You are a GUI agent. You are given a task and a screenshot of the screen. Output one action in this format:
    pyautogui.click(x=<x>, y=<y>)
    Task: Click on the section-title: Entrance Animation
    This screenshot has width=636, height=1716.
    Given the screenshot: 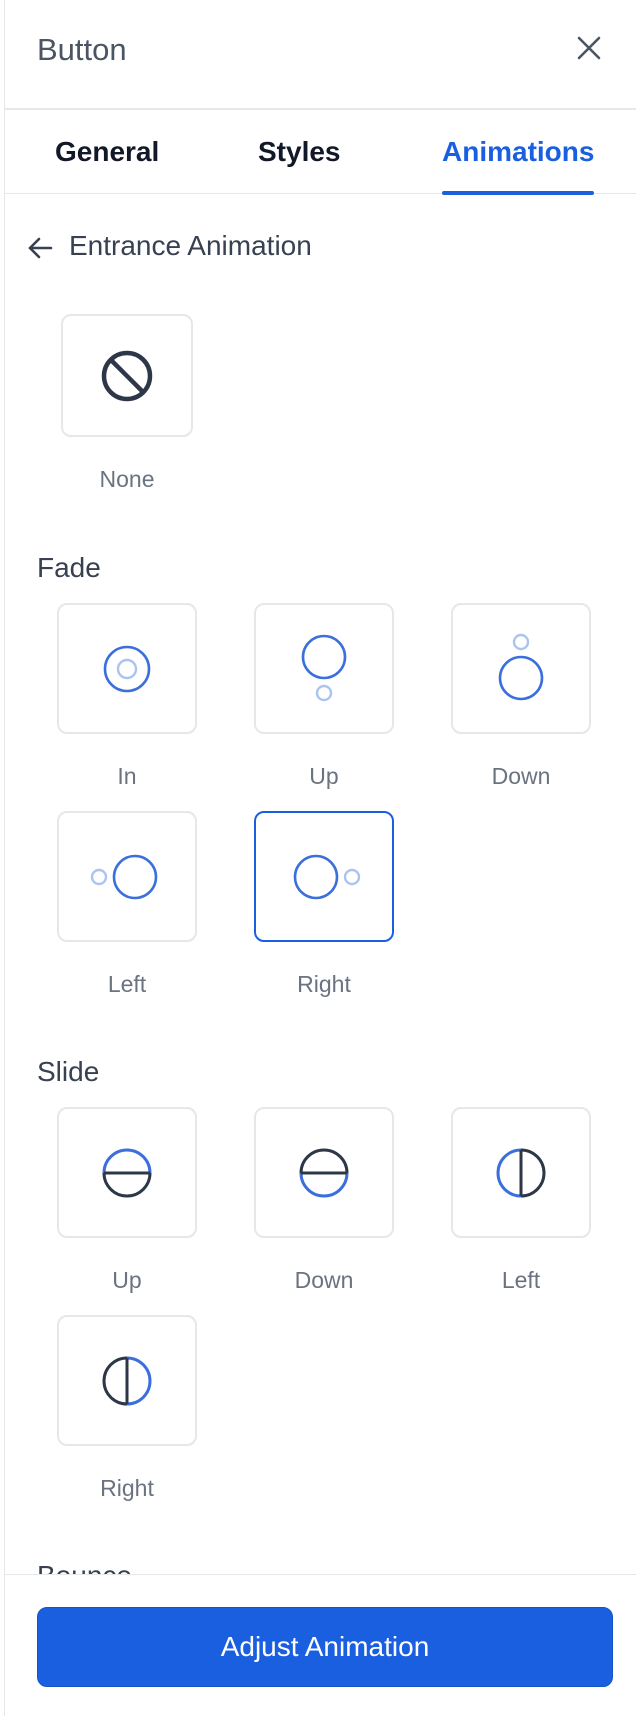 What is the action you would take?
    pyautogui.click(x=190, y=245)
    